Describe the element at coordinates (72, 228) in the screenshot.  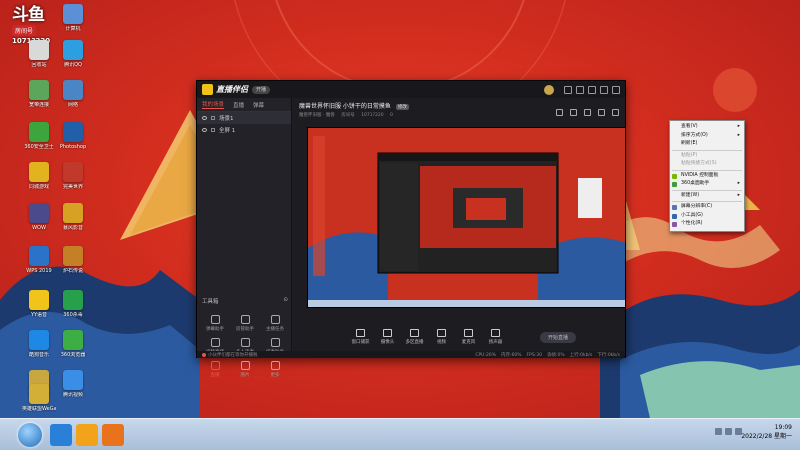
I see `desktop-icon-label: 暴风影音` at that location.